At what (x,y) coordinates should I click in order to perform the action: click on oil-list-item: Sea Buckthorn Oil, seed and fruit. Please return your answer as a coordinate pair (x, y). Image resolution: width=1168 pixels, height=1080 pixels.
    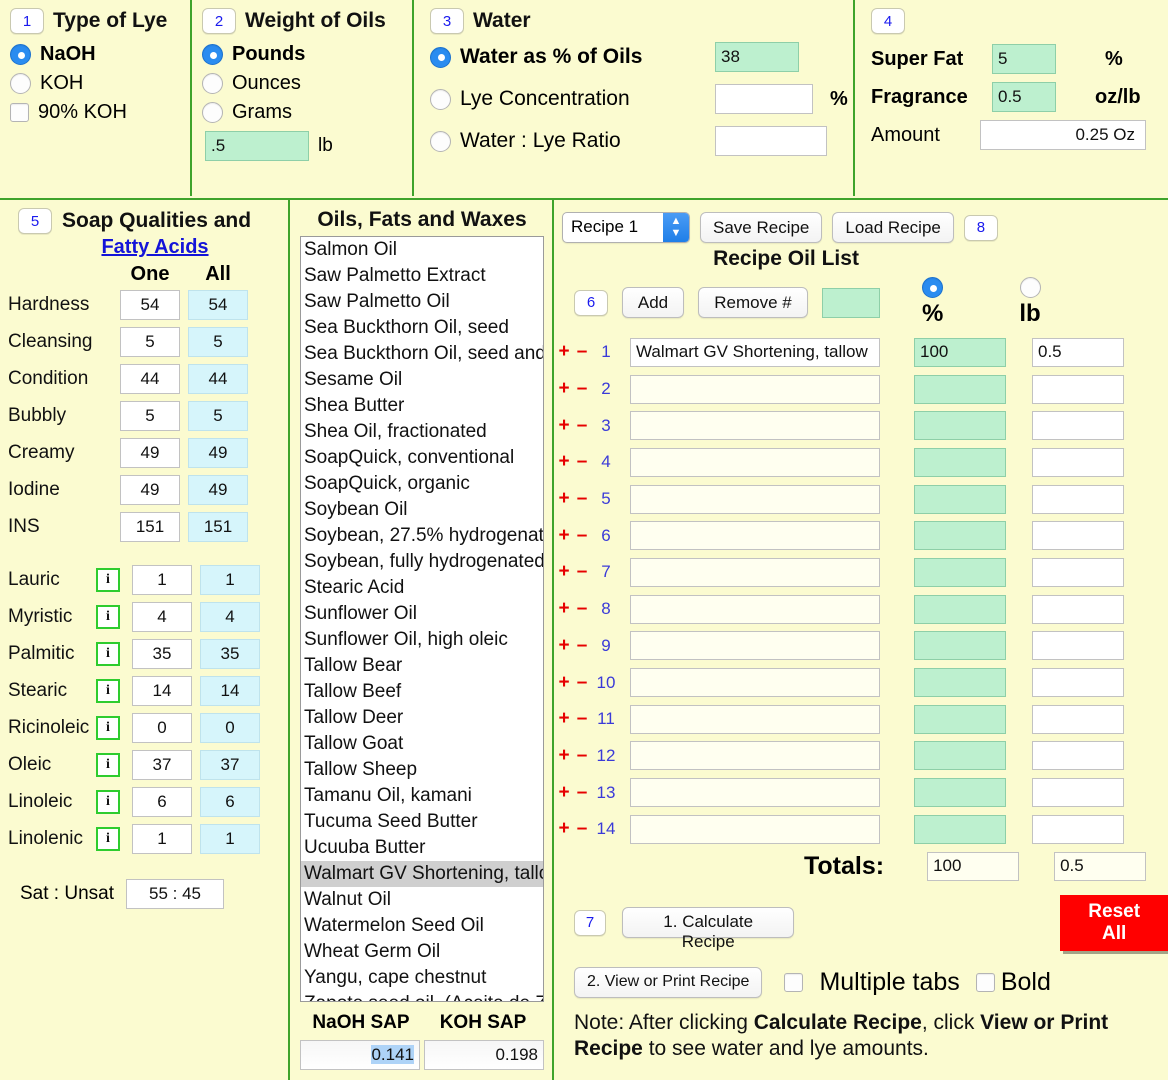
    Looking at the image, I should click on (422, 354).